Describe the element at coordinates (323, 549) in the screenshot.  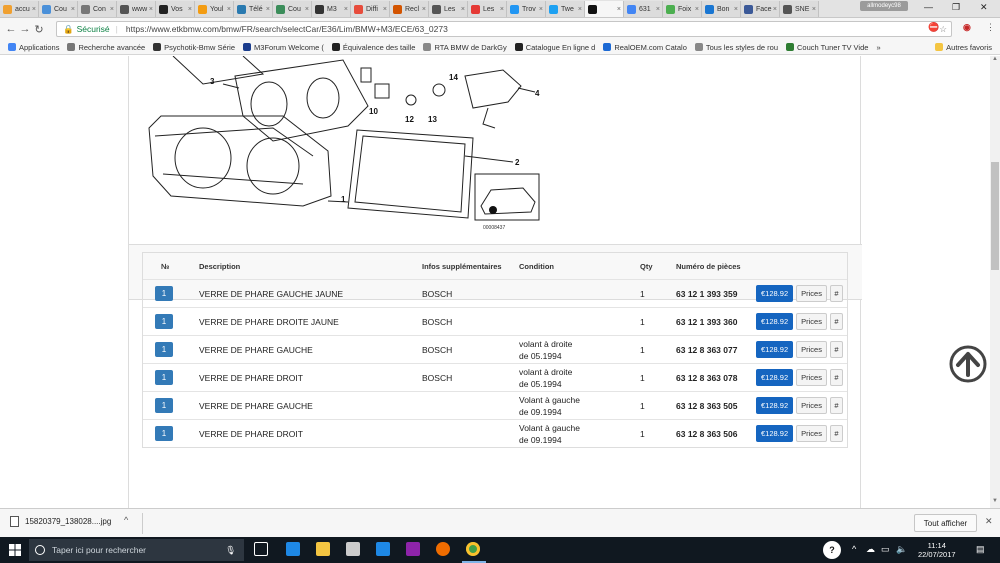
I see `file-explorer-icon` at that location.